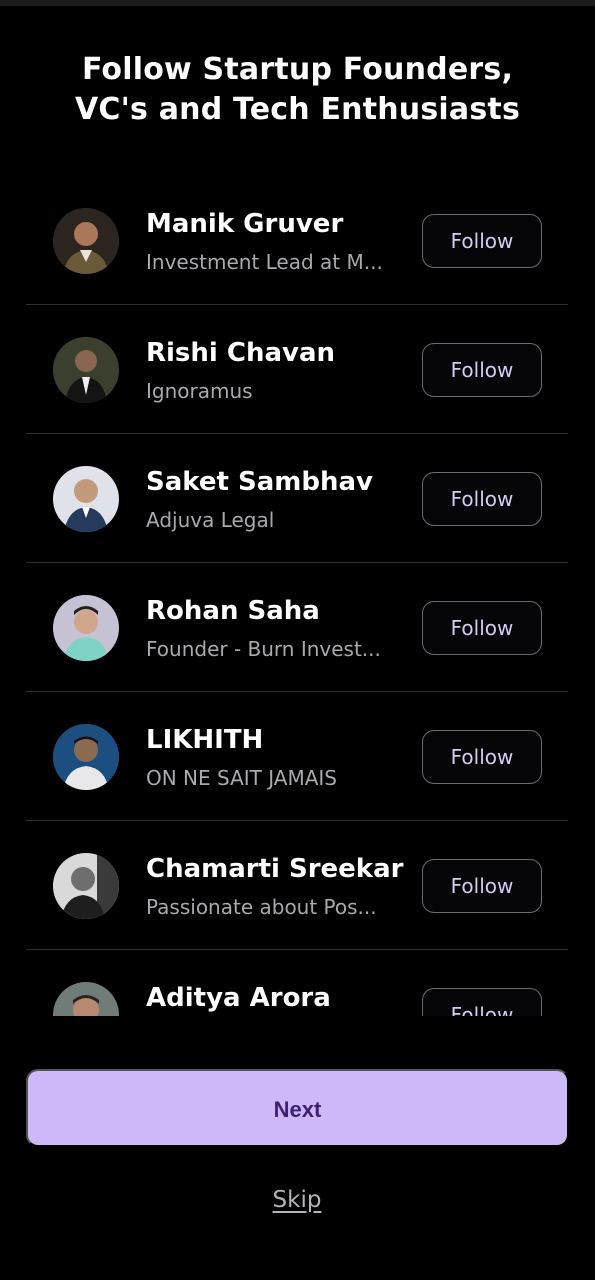  I want to click on person-row: Saket Sambhav Adjuva Legal Follow, so click(297, 498).